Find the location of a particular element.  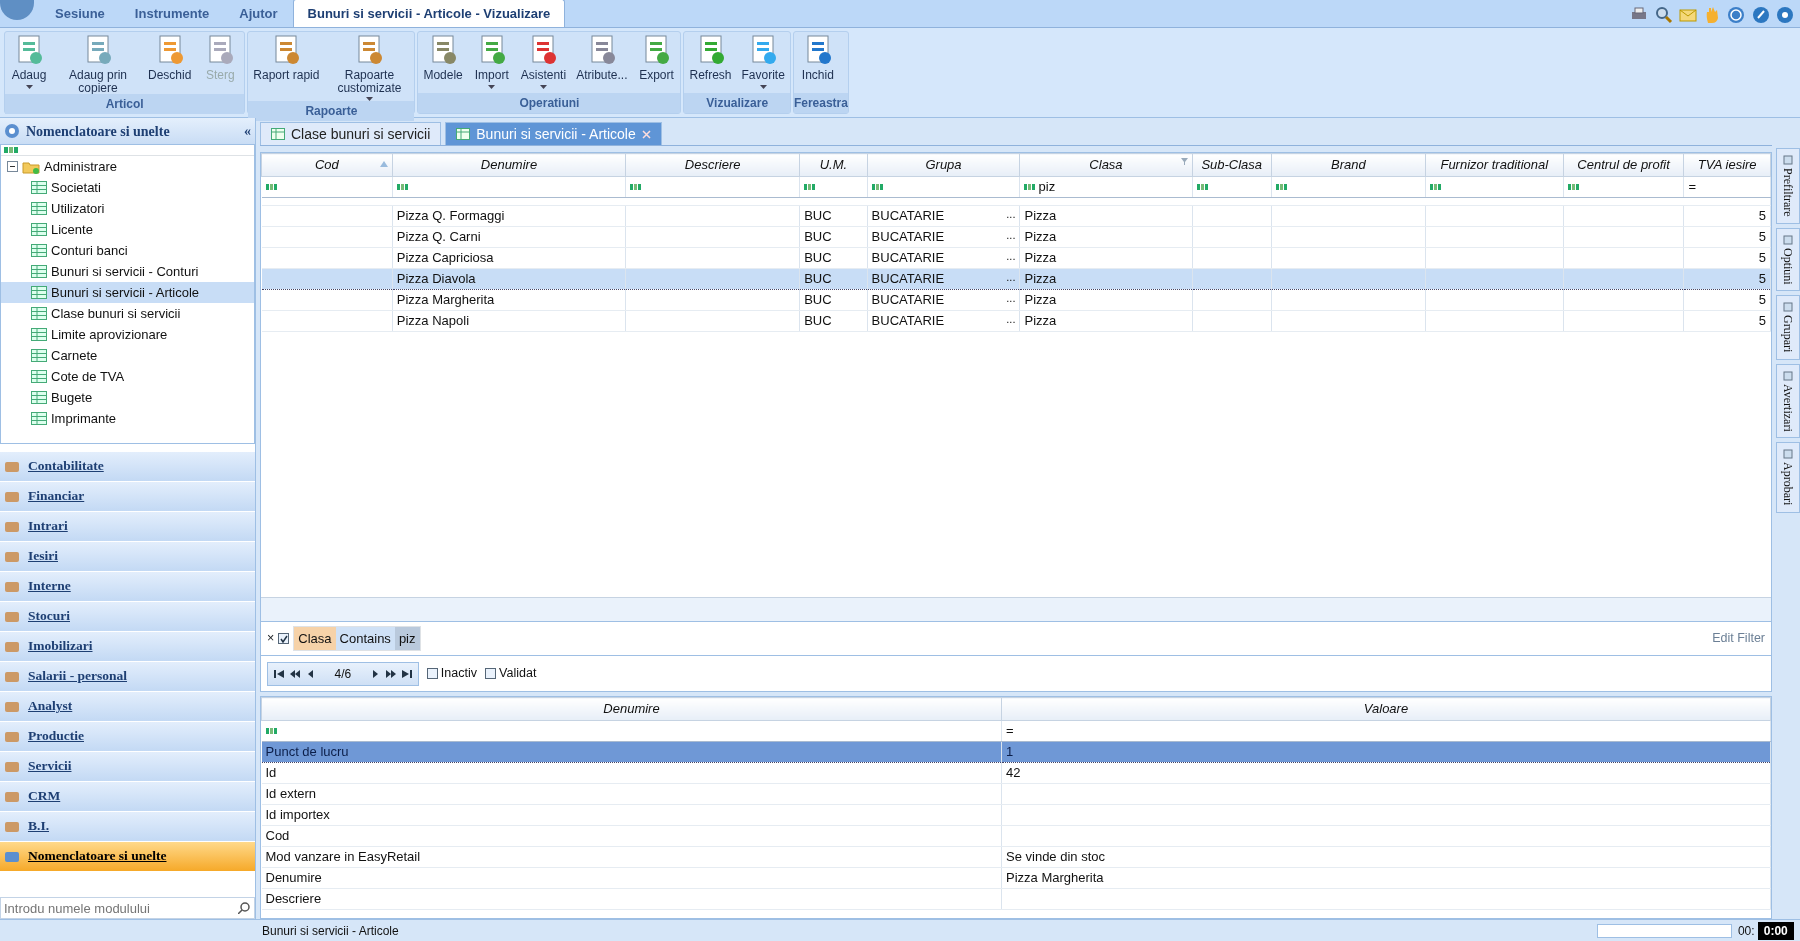

tree-item: Bugete is located at coordinates (127, 397).